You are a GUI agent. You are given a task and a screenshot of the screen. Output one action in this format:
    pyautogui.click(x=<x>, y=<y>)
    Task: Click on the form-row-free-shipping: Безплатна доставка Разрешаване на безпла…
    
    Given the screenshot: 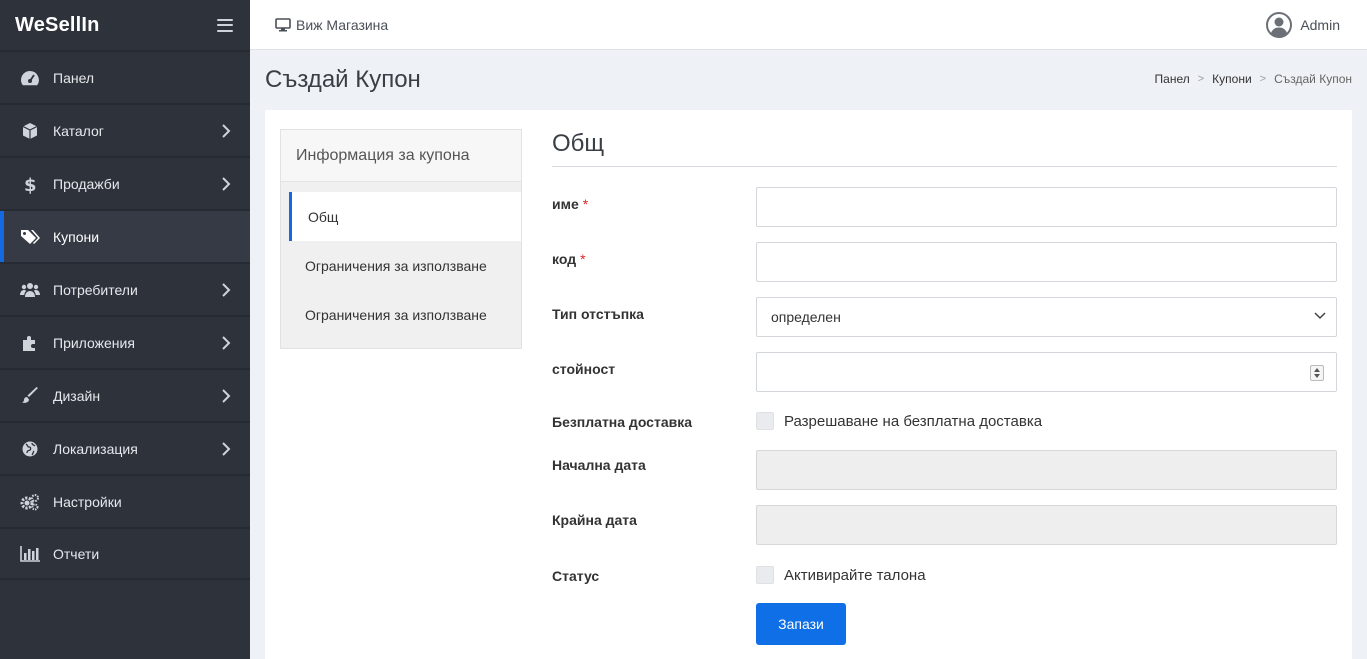 What is the action you would take?
    pyautogui.click(x=944, y=420)
    